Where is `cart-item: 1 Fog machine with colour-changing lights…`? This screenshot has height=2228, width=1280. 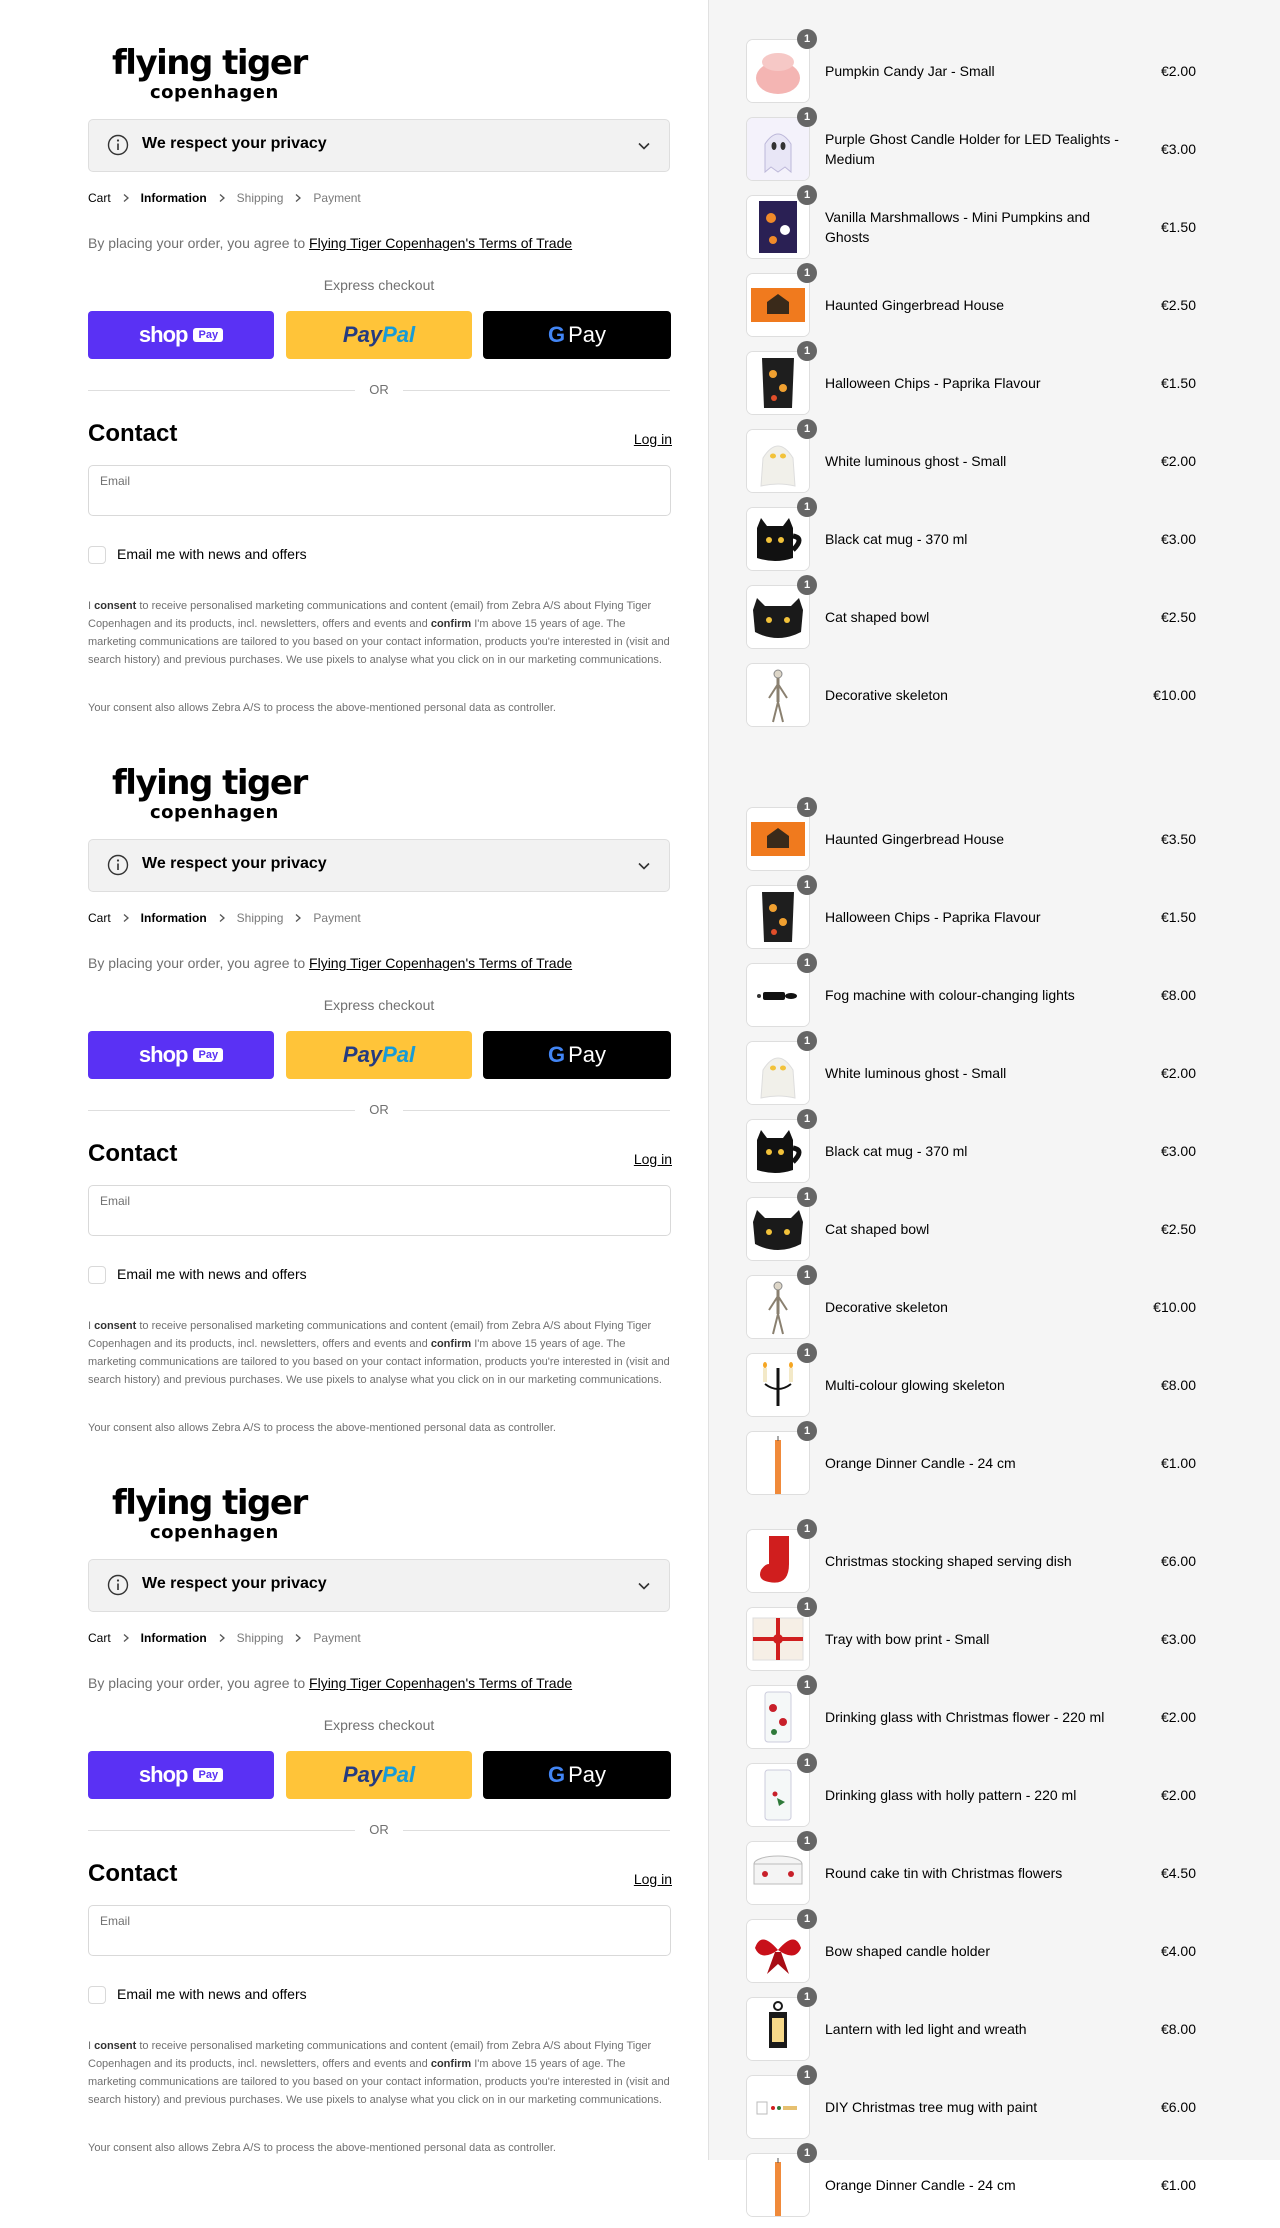 cart-item: 1 Fog machine with colour-changing lights… is located at coordinates (971, 995).